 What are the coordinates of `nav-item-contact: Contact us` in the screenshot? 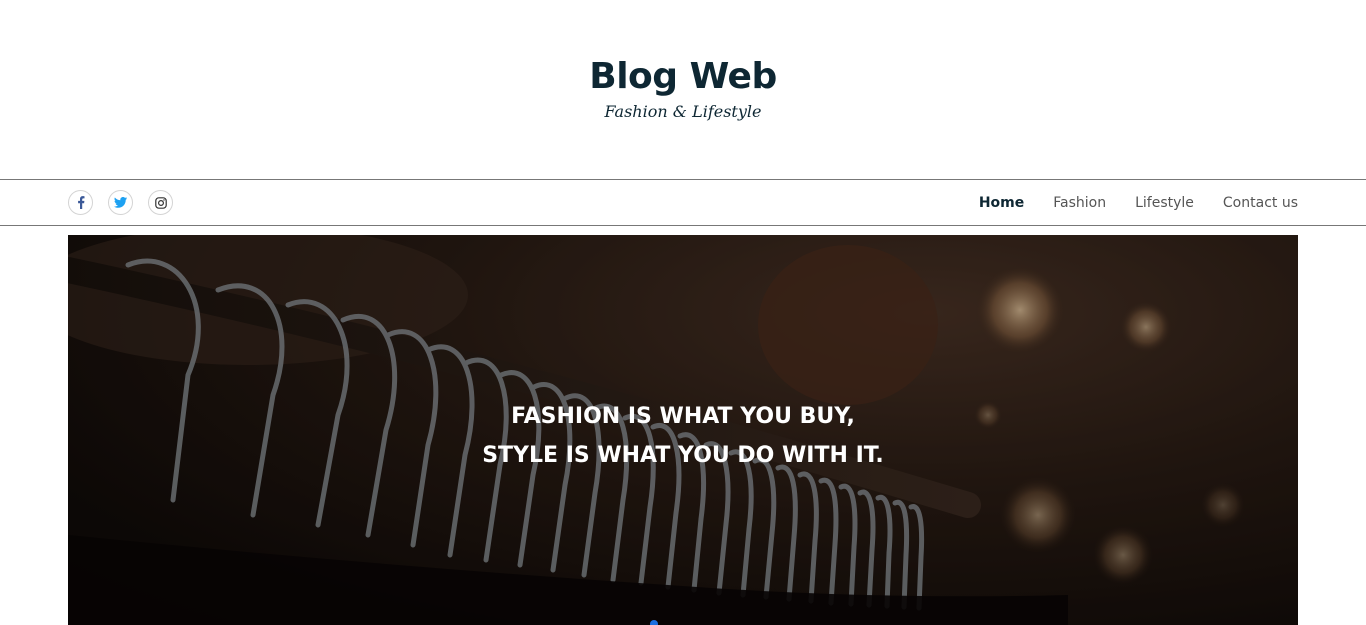 It's located at (1260, 203).